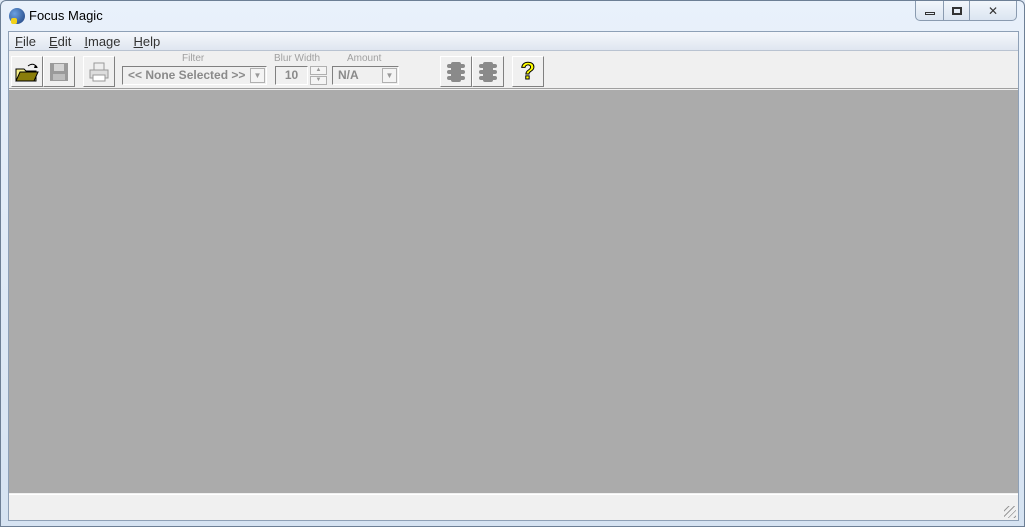  I want to click on menu-image: Image, so click(102, 41).